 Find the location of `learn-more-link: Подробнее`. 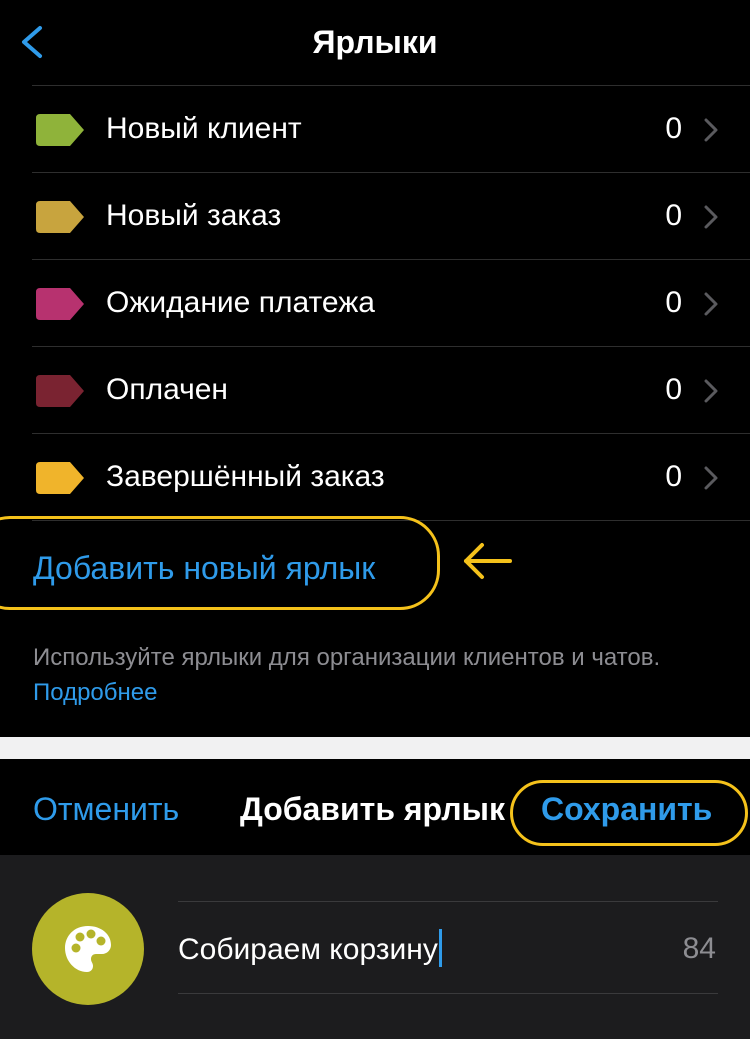

learn-more-link: Подробнее is located at coordinates (95, 692).